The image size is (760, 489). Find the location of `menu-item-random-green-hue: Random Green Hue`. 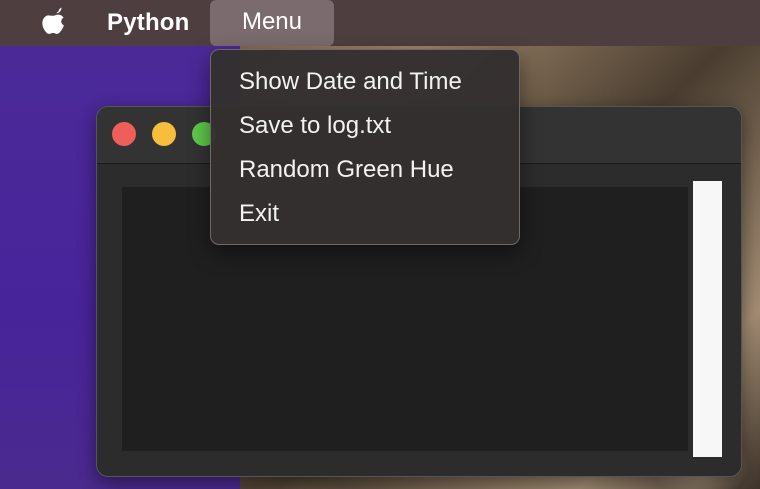

menu-item-random-green-hue: Random Green Hue is located at coordinates (365, 175).